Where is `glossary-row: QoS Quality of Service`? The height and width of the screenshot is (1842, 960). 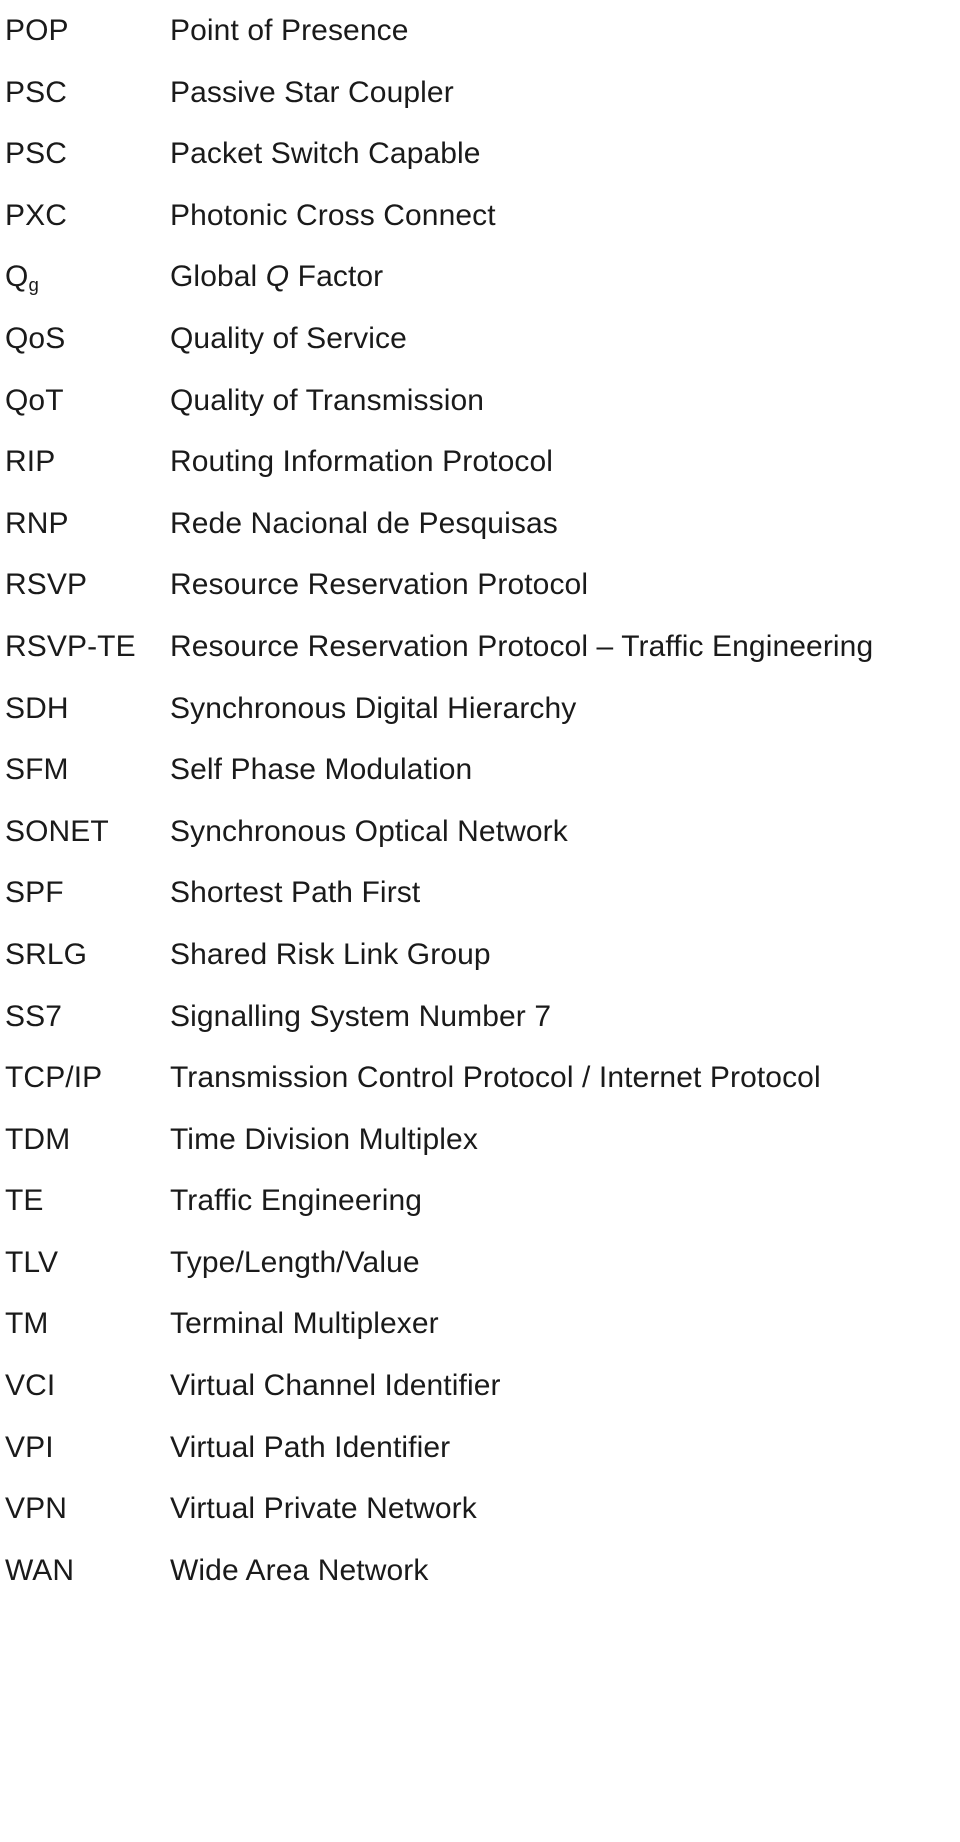
glossary-row: QoS Quality of Service is located at coordinates (480, 339).